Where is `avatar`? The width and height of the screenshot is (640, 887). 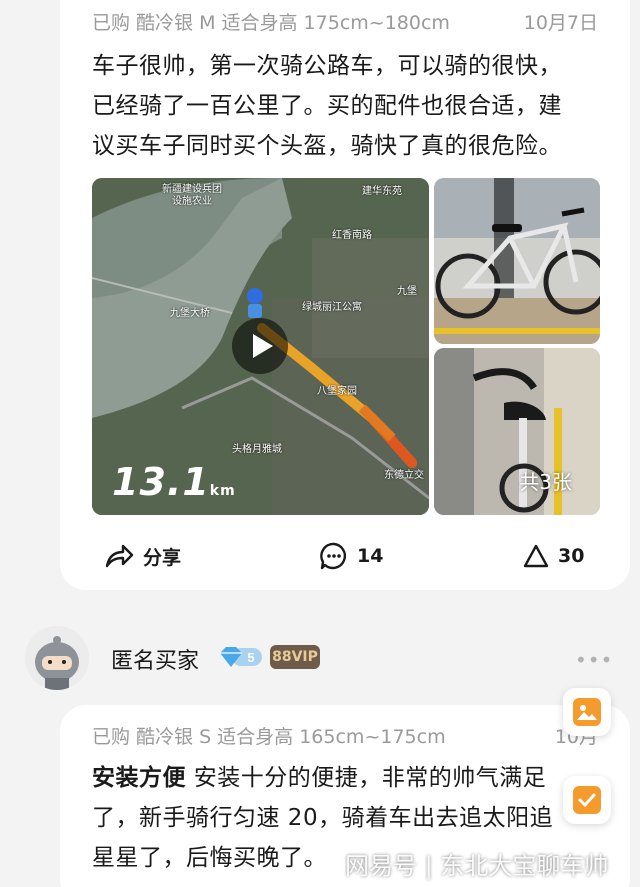 avatar is located at coordinates (57, 658).